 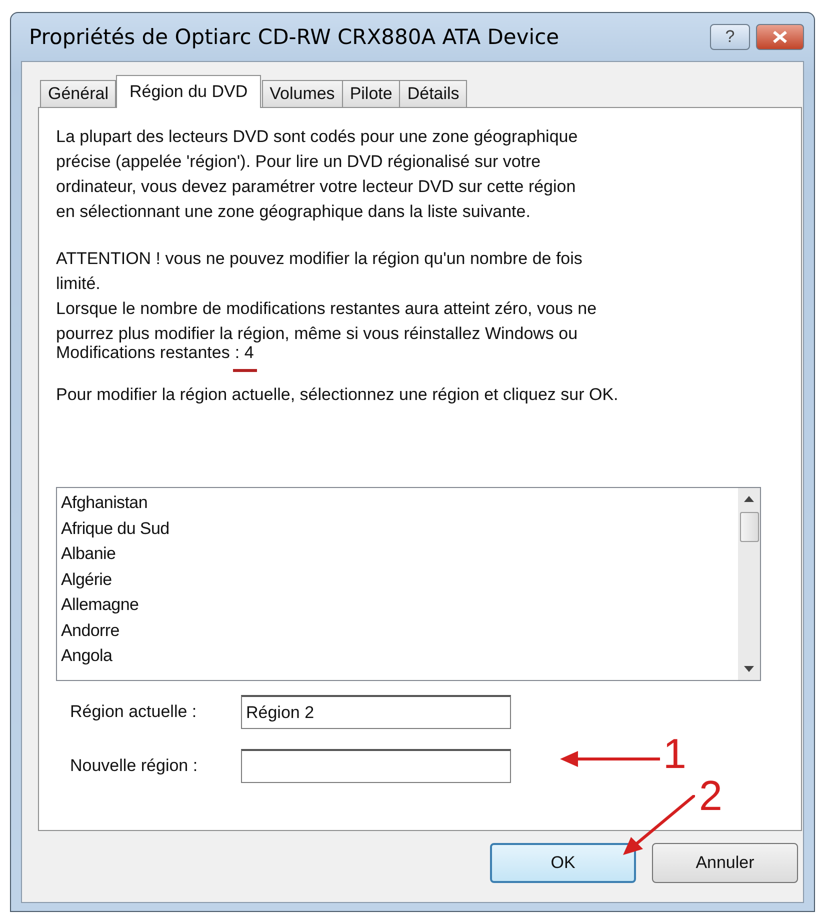 I want to click on region-item: Albanie, so click(x=397, y=553).